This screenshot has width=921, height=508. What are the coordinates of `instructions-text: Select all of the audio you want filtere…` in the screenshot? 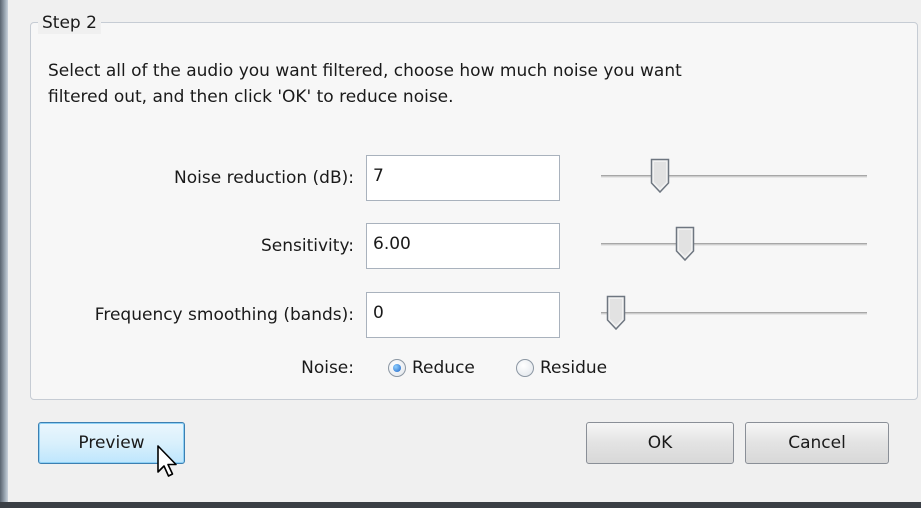 It's located at (428, 84).